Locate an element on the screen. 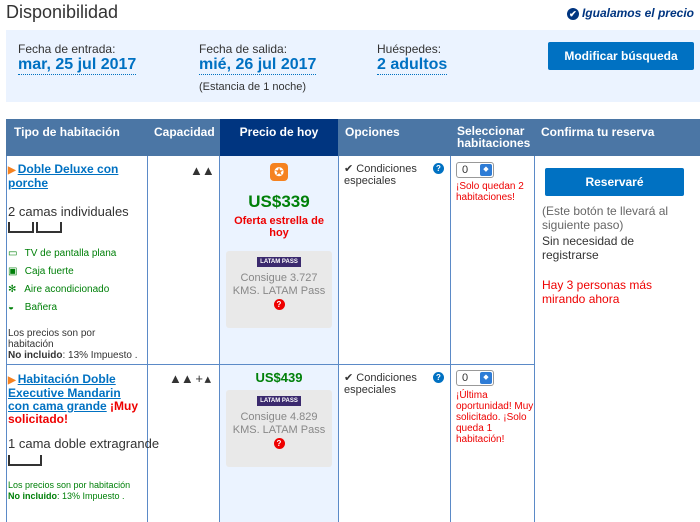  checkmark-shield-icon: ✔ is located at coordinates (572, 14).